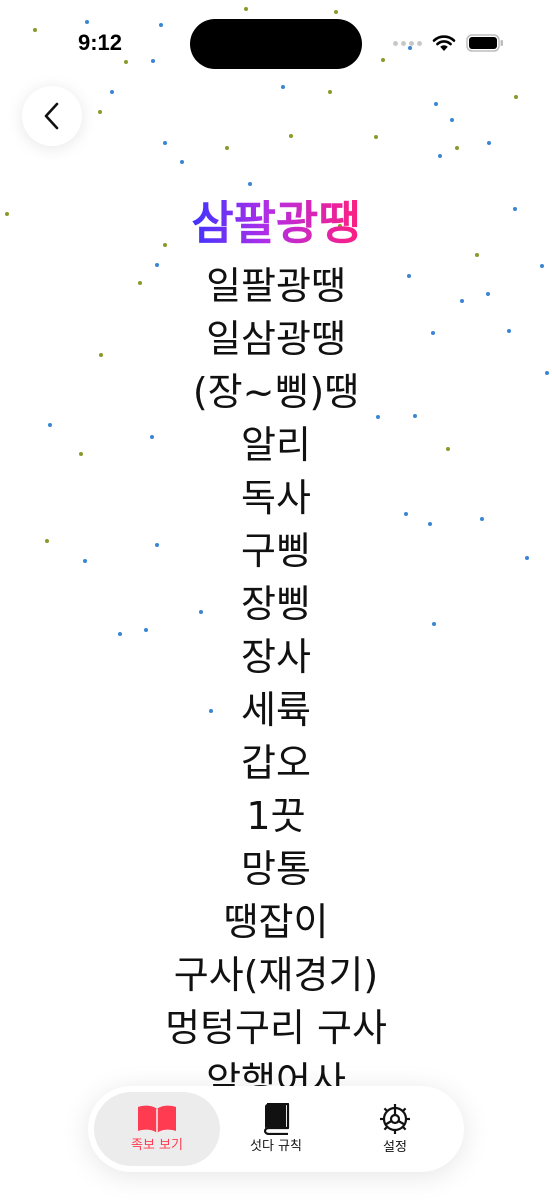 Image resolution: width=552 pixels, height=1200 pixels. I want to click on rank-item: 장삥, so click(276, 604).